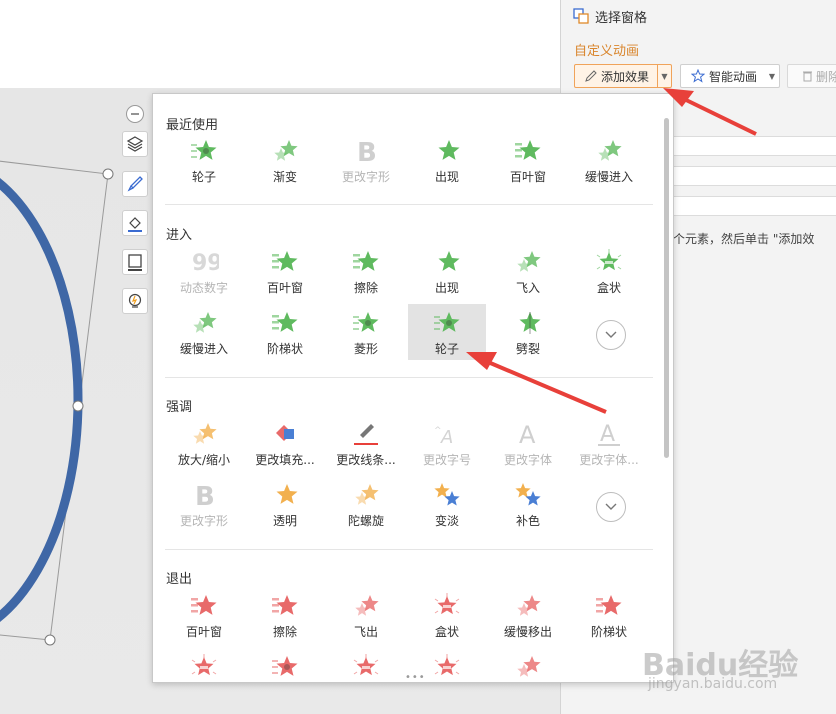 This screenshot has height=714, width=836. What do you see at coordinates (811, 76) in the screenshot?
I see `delete-button: 删除` at bounding box center [811, 76].